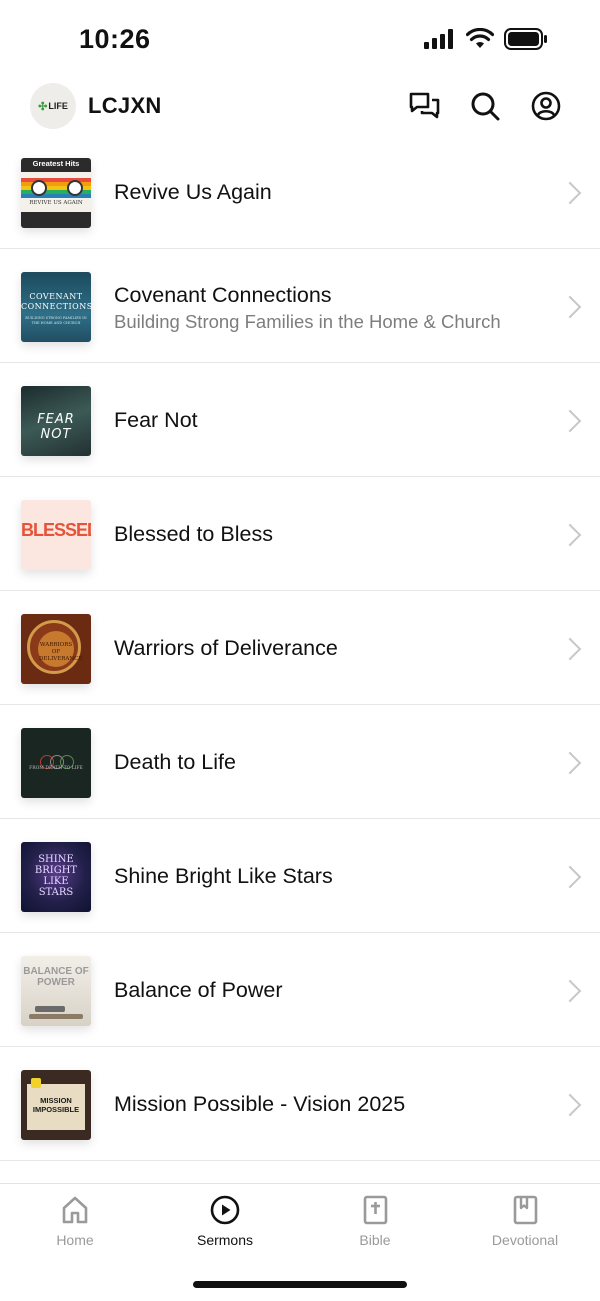 The image size is (600, 1301). What do you see at coordinates (193, 534) in the screenshot?
I see `sermon-title: Blessed to Bless` at bounding box center [193, 534].